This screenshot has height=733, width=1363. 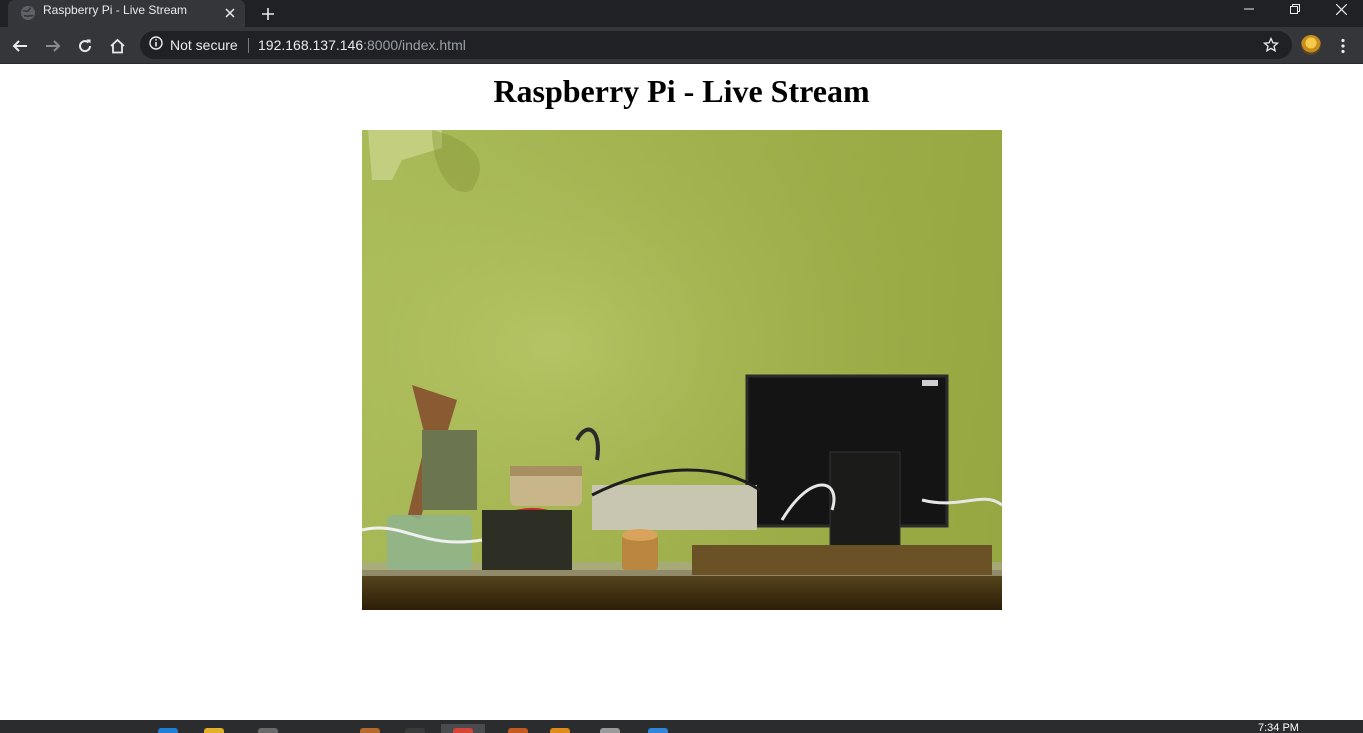 What do you see at coordinates (681, 726) in the screenshot?
I see `windows-taskbar: 7:34 PM` at bounding box center [681, 726].